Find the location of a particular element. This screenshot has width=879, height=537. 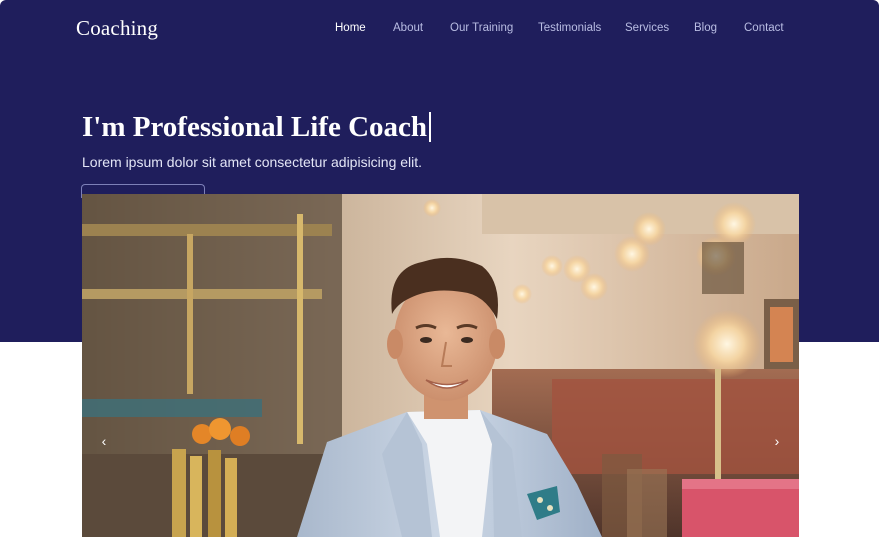

chevron-left-icon: ‹ is located at coordinates (104, 441).